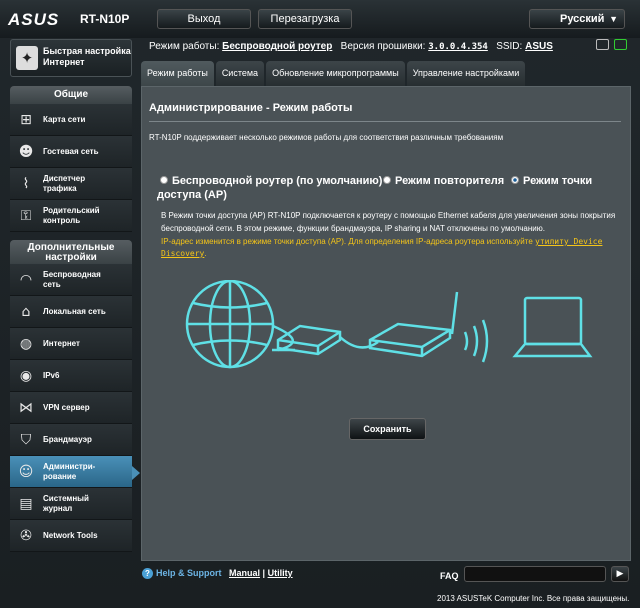 The image size is (640, 608). I want to click on tab-system: Система, so click(240, 73).